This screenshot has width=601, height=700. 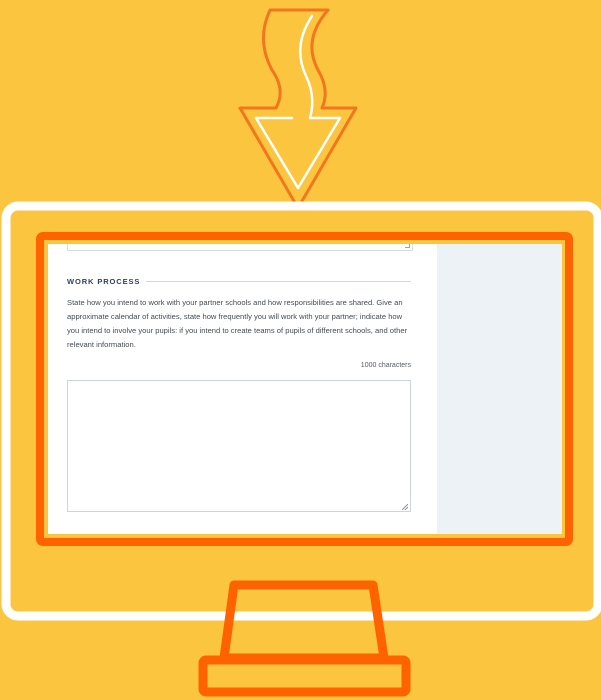 I want to click on section-title: WORK PROCESS, so click(x=104, y=281).